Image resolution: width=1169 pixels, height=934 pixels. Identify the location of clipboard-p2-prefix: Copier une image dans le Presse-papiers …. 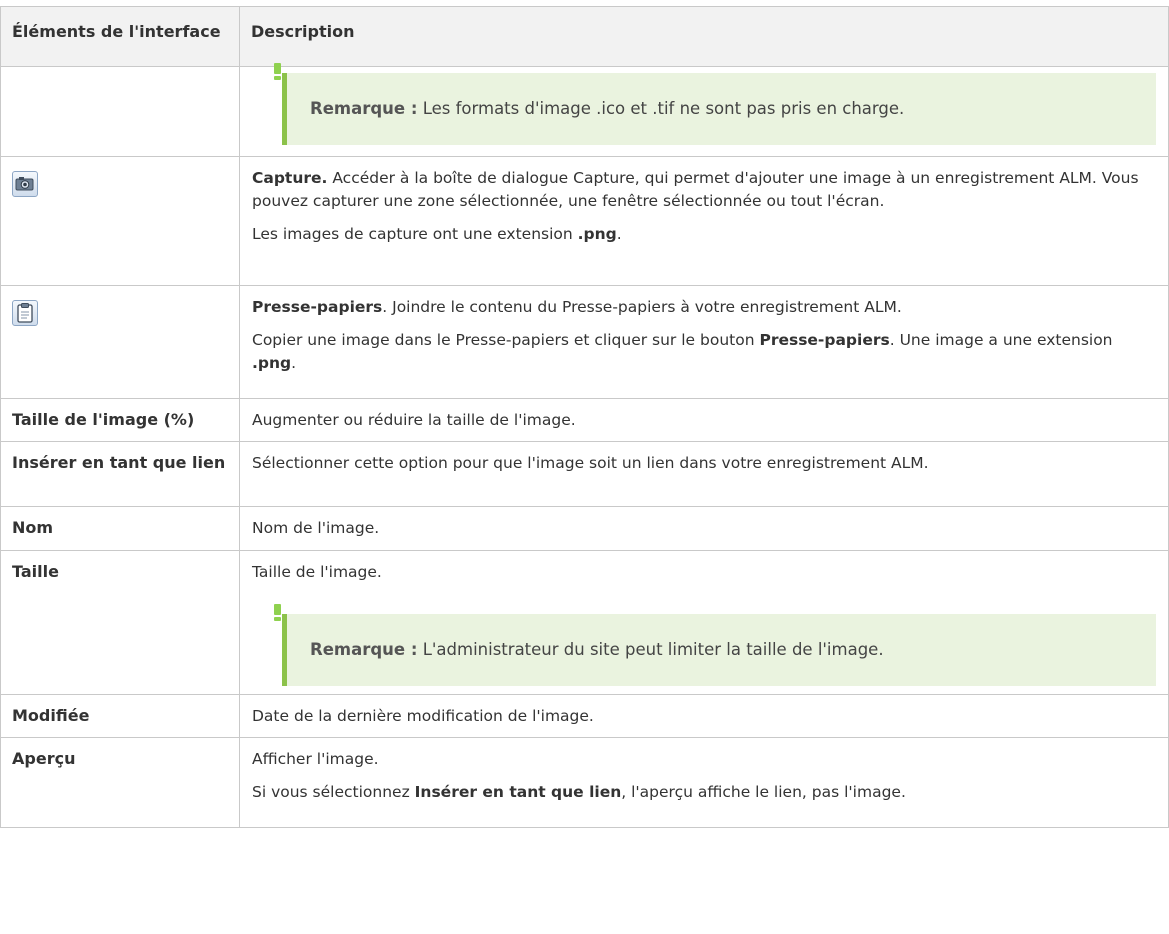
(506, 340).